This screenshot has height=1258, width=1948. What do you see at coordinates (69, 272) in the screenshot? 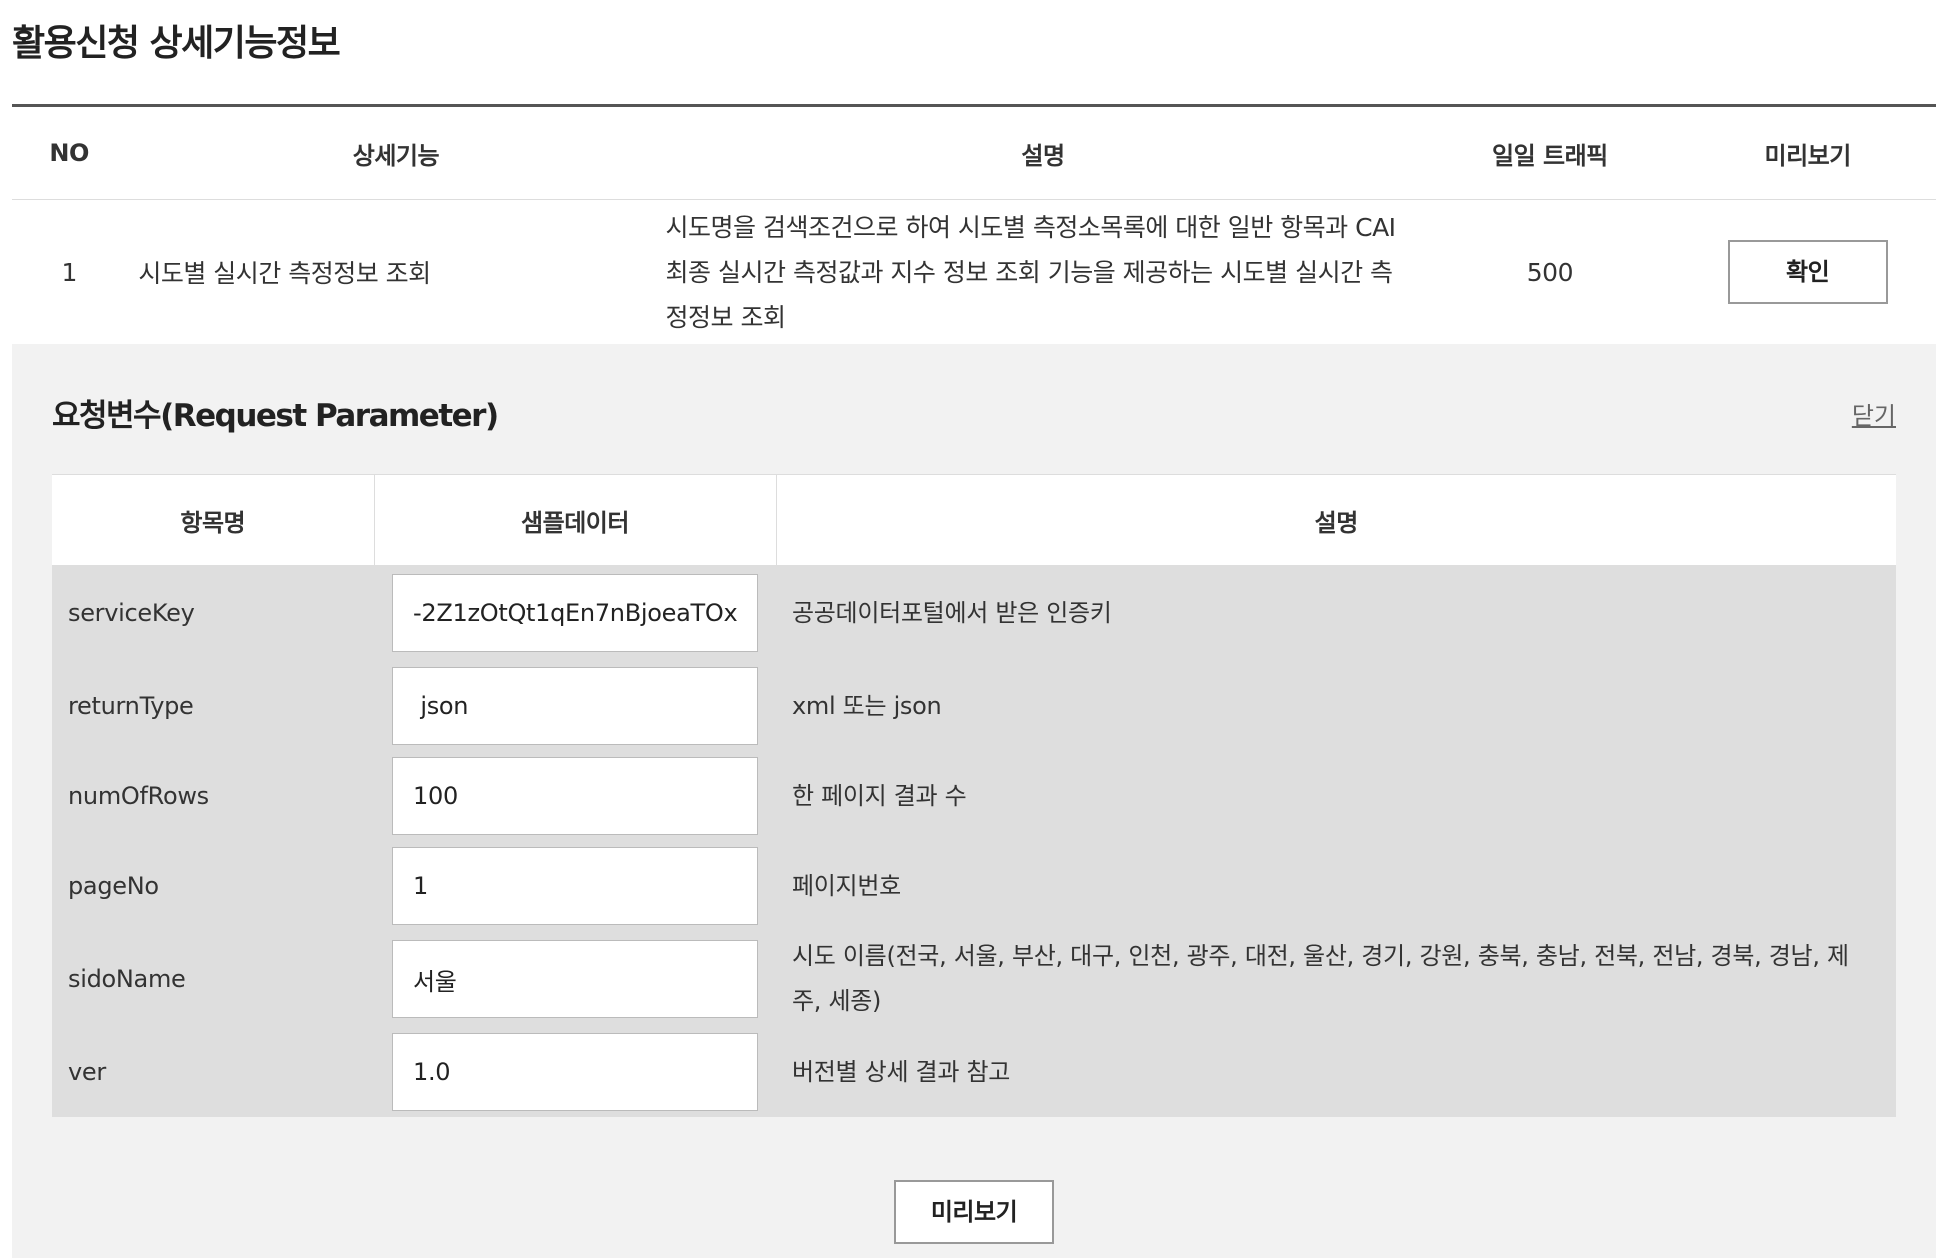
I see `row-no: 1` at bounding box center [69, 272].